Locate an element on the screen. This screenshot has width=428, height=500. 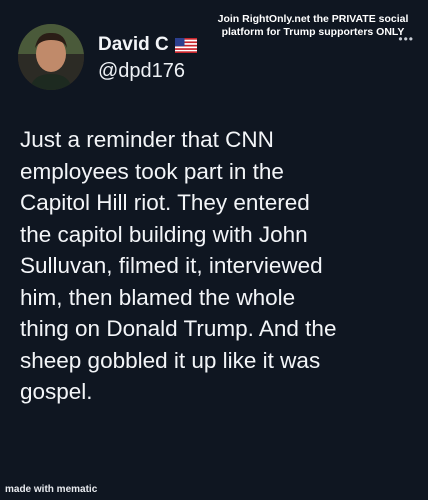
tweet-text-line: sheep gobbled it up like it was is located at coordinates (170, 360).